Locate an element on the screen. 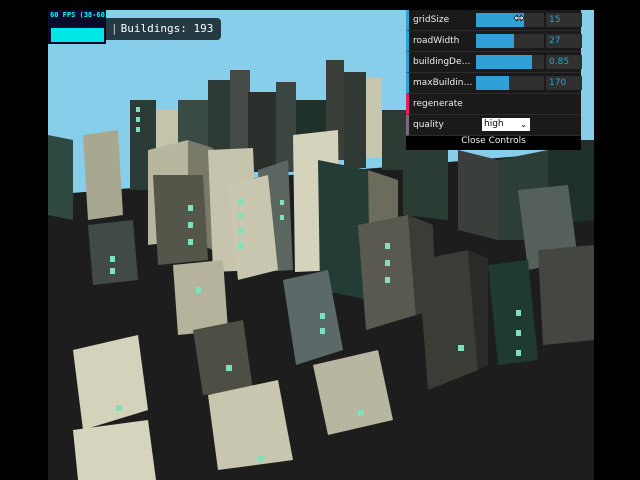  building-counter-label: Buildings: is located at coordinates (153, 28).